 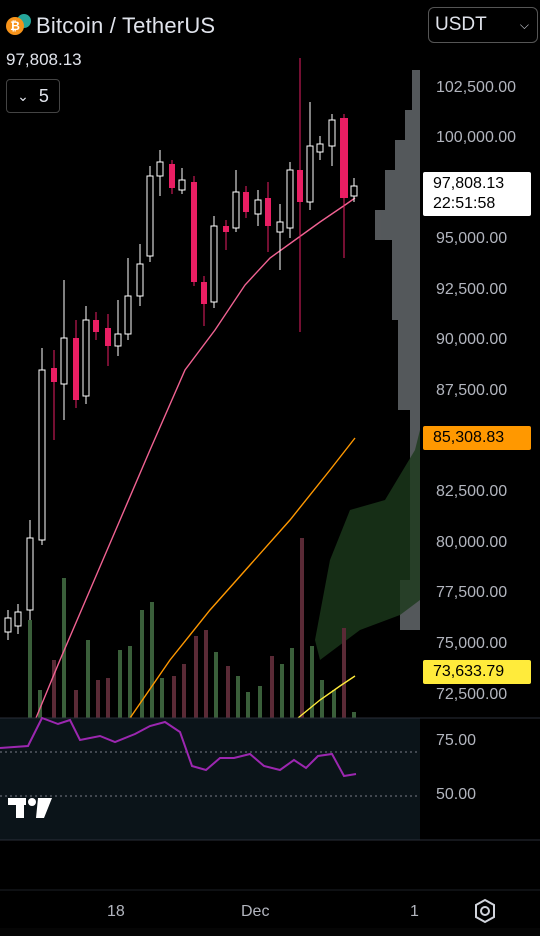 I want to click on bar-countdown: 22:51:58, so click(x=464, y=203).